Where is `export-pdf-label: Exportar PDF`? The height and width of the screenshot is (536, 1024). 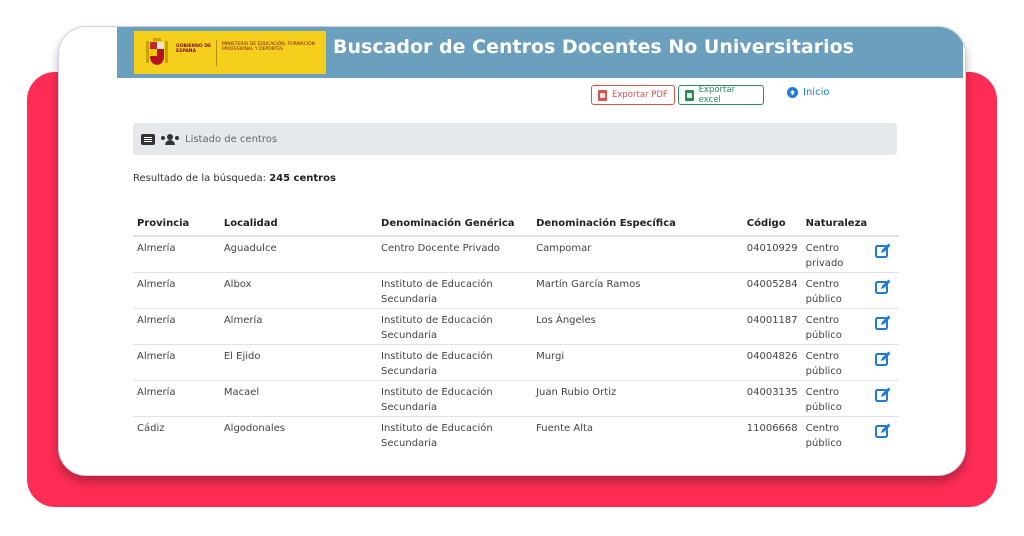 export-pdf-label: Exportar PDF is located at coordinates (640, 95).